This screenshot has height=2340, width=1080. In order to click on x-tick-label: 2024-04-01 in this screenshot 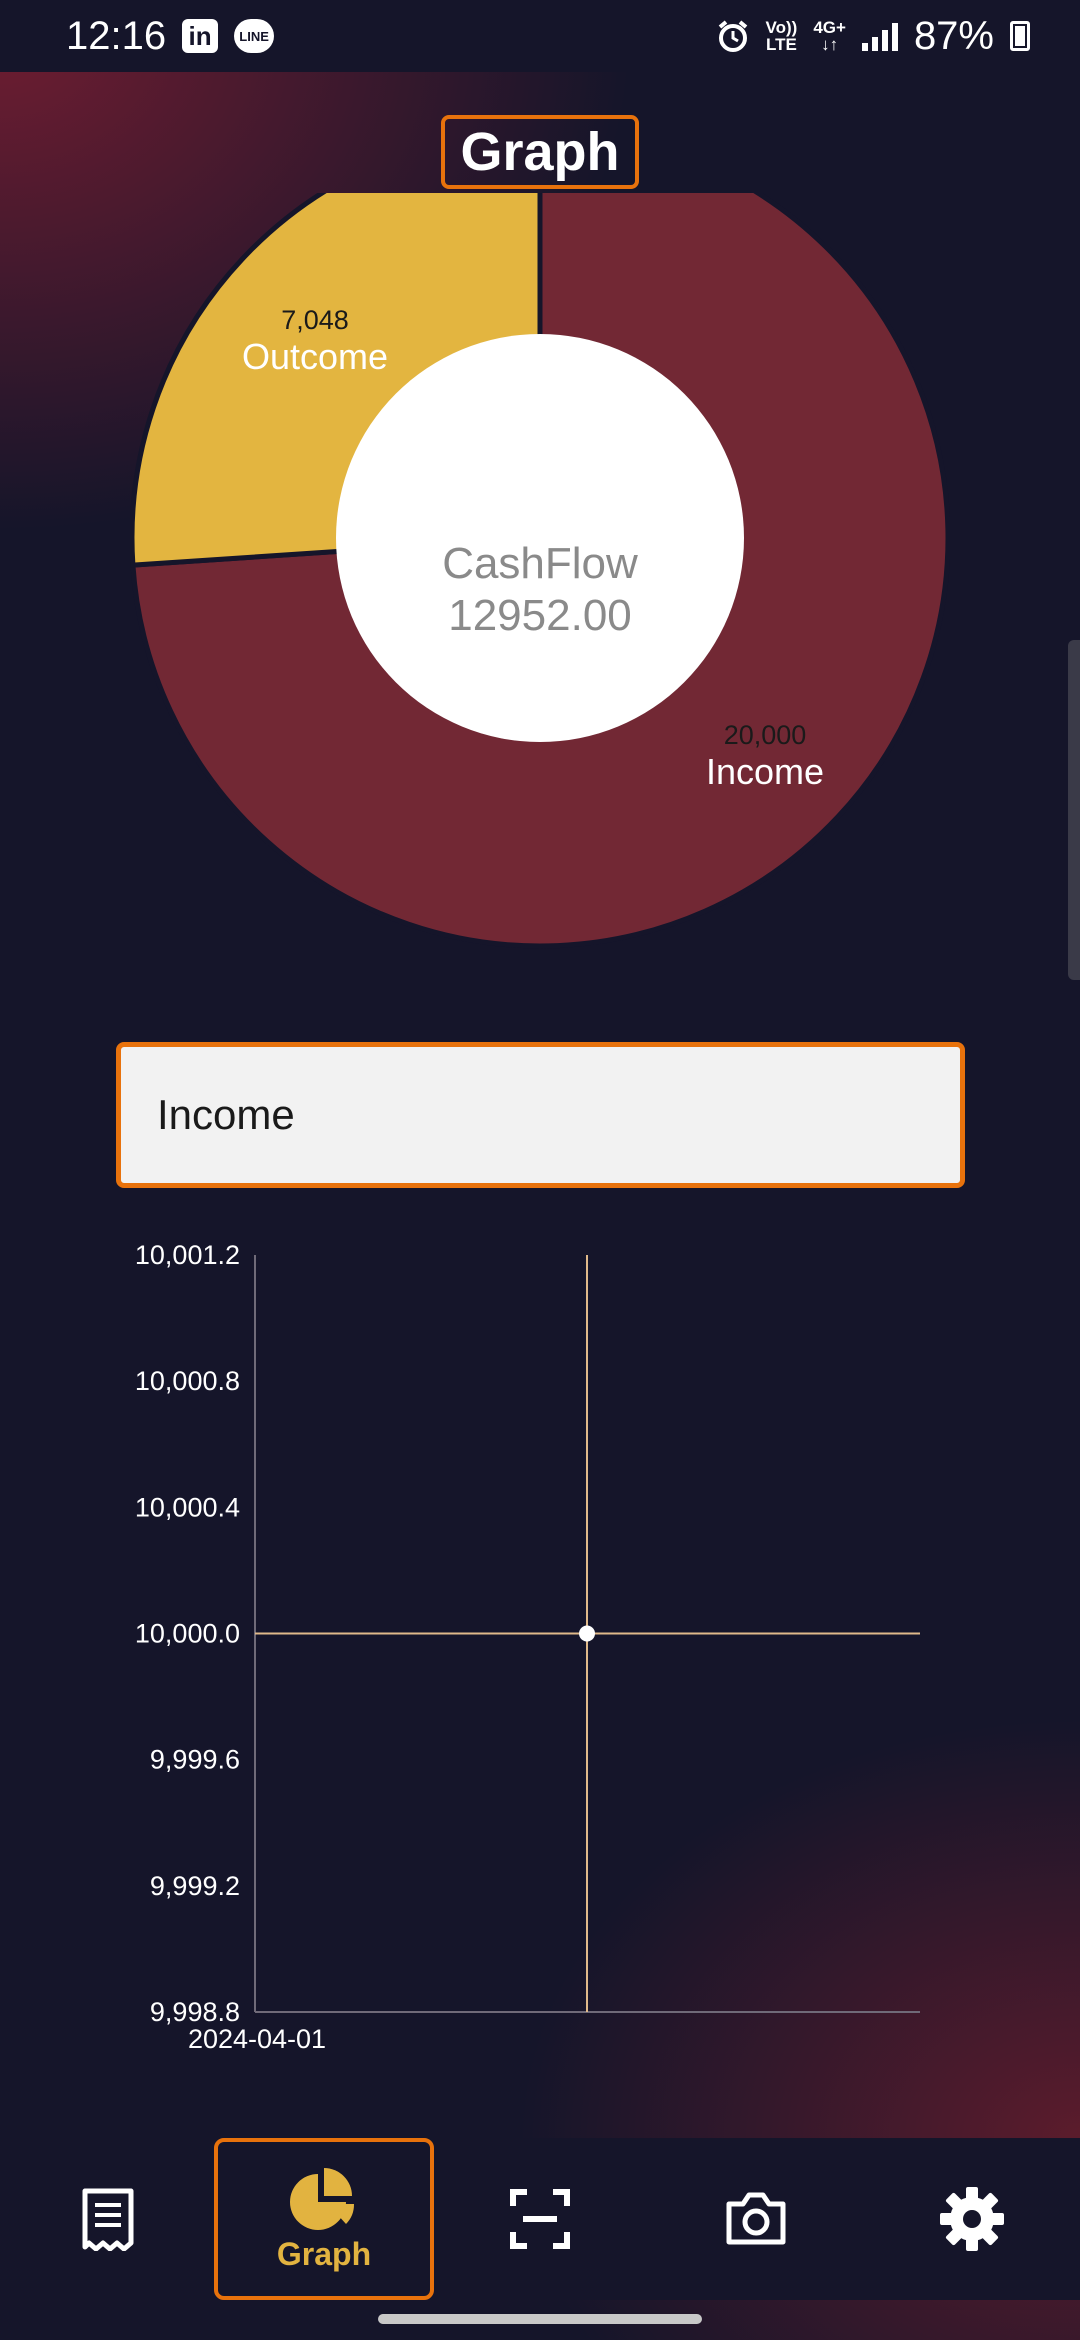, I will do `click(257, 2039)`.